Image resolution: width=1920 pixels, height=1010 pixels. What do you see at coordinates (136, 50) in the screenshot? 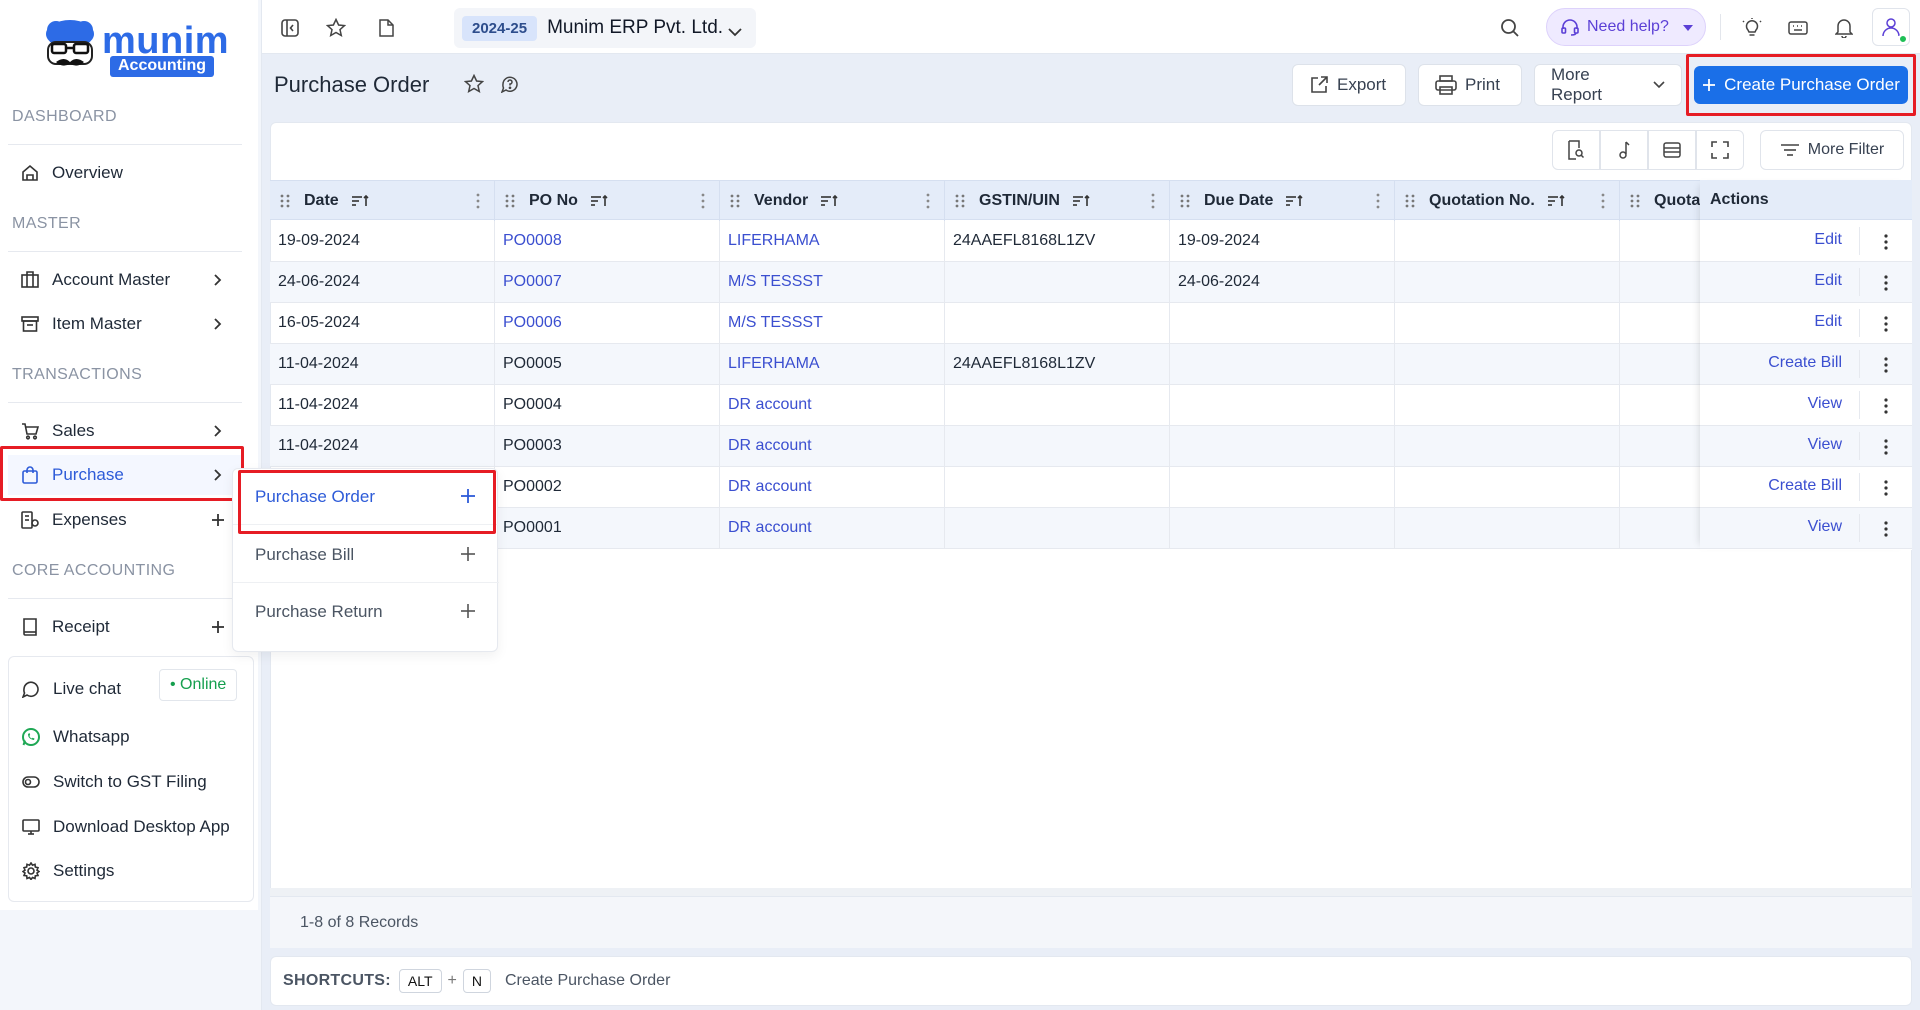
I see `munim-logo: munim Accounting` at bounding box center [136, 50].